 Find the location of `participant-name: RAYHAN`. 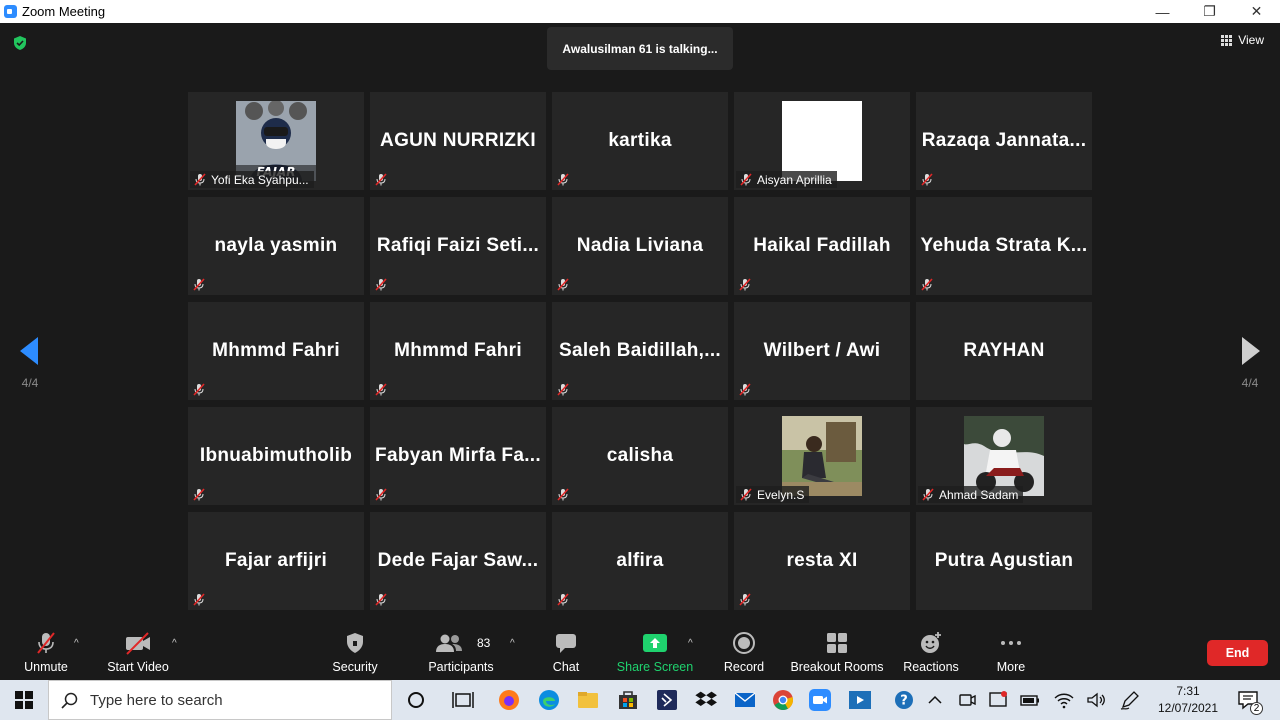

participant-name: RAYHAN is located at coordinates (1004, 350).